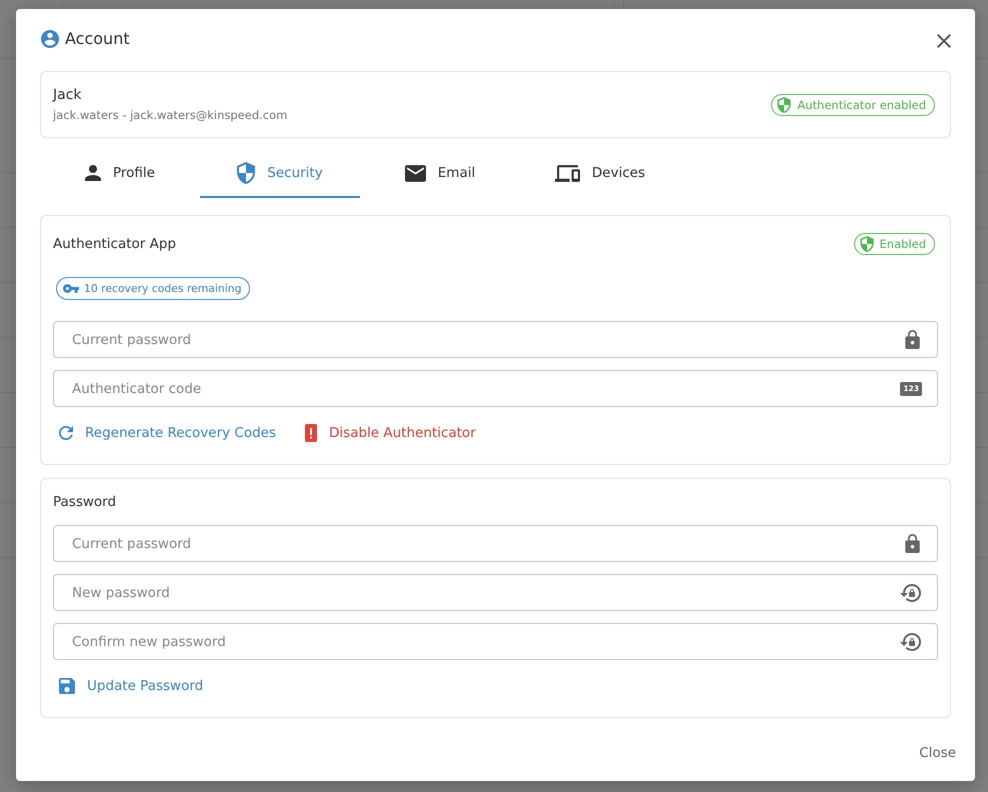  Describe the element at coordinates (311, 433) in the screenshot. I see `alert-icon` at that location.